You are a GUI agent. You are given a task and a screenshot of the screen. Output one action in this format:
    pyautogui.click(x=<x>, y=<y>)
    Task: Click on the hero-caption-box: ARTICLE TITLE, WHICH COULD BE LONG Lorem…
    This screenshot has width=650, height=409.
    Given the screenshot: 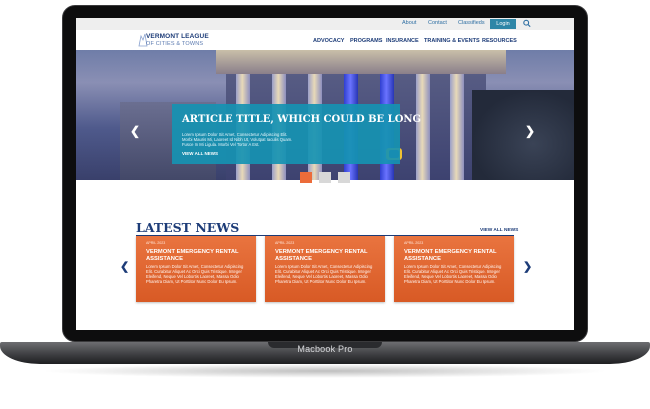 What is the action you would take?
    pyautogui.click(x=296, y=134)
    